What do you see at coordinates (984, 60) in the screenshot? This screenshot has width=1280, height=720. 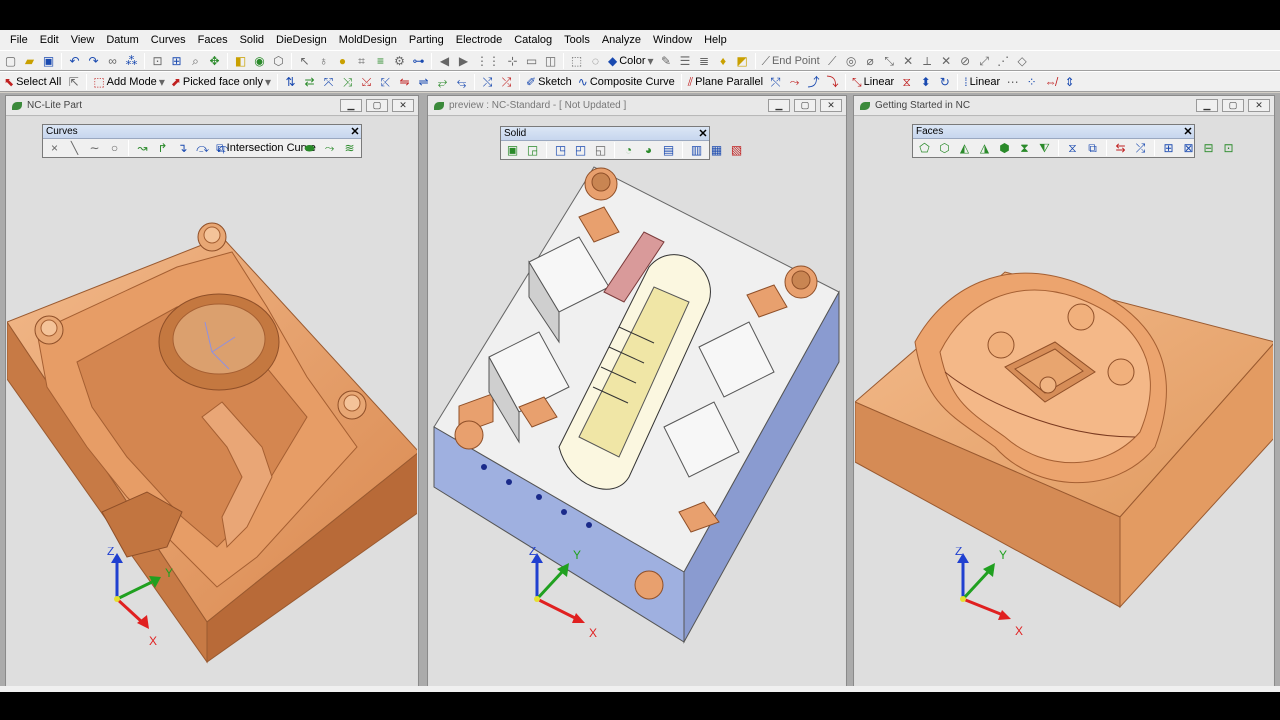 I see `snap-free-icon: ⤢` at bounding box center [984, 60].